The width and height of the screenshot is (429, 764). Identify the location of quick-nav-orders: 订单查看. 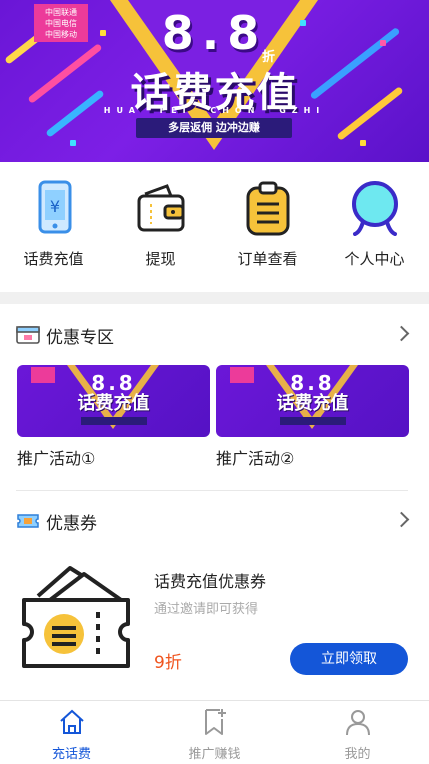
(267, 225).